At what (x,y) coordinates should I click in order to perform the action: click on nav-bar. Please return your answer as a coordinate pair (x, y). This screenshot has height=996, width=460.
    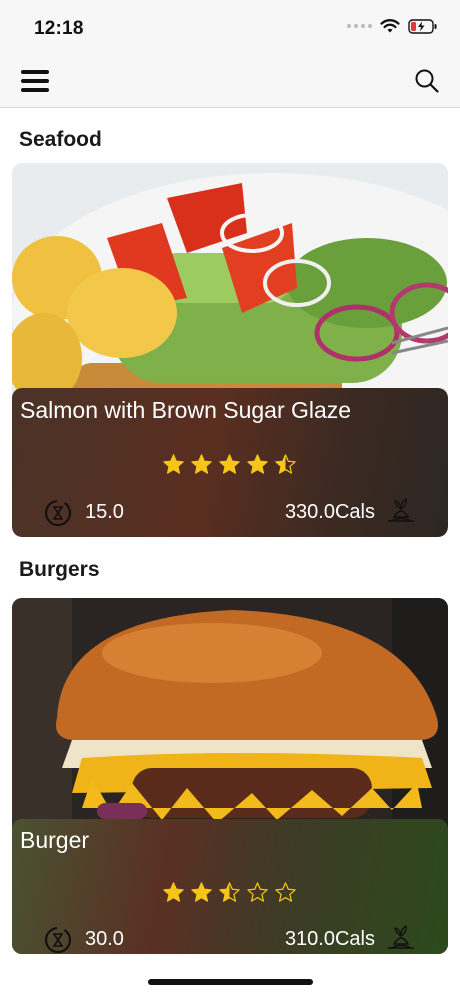
    Looking at the image, I should click on (230, 82).